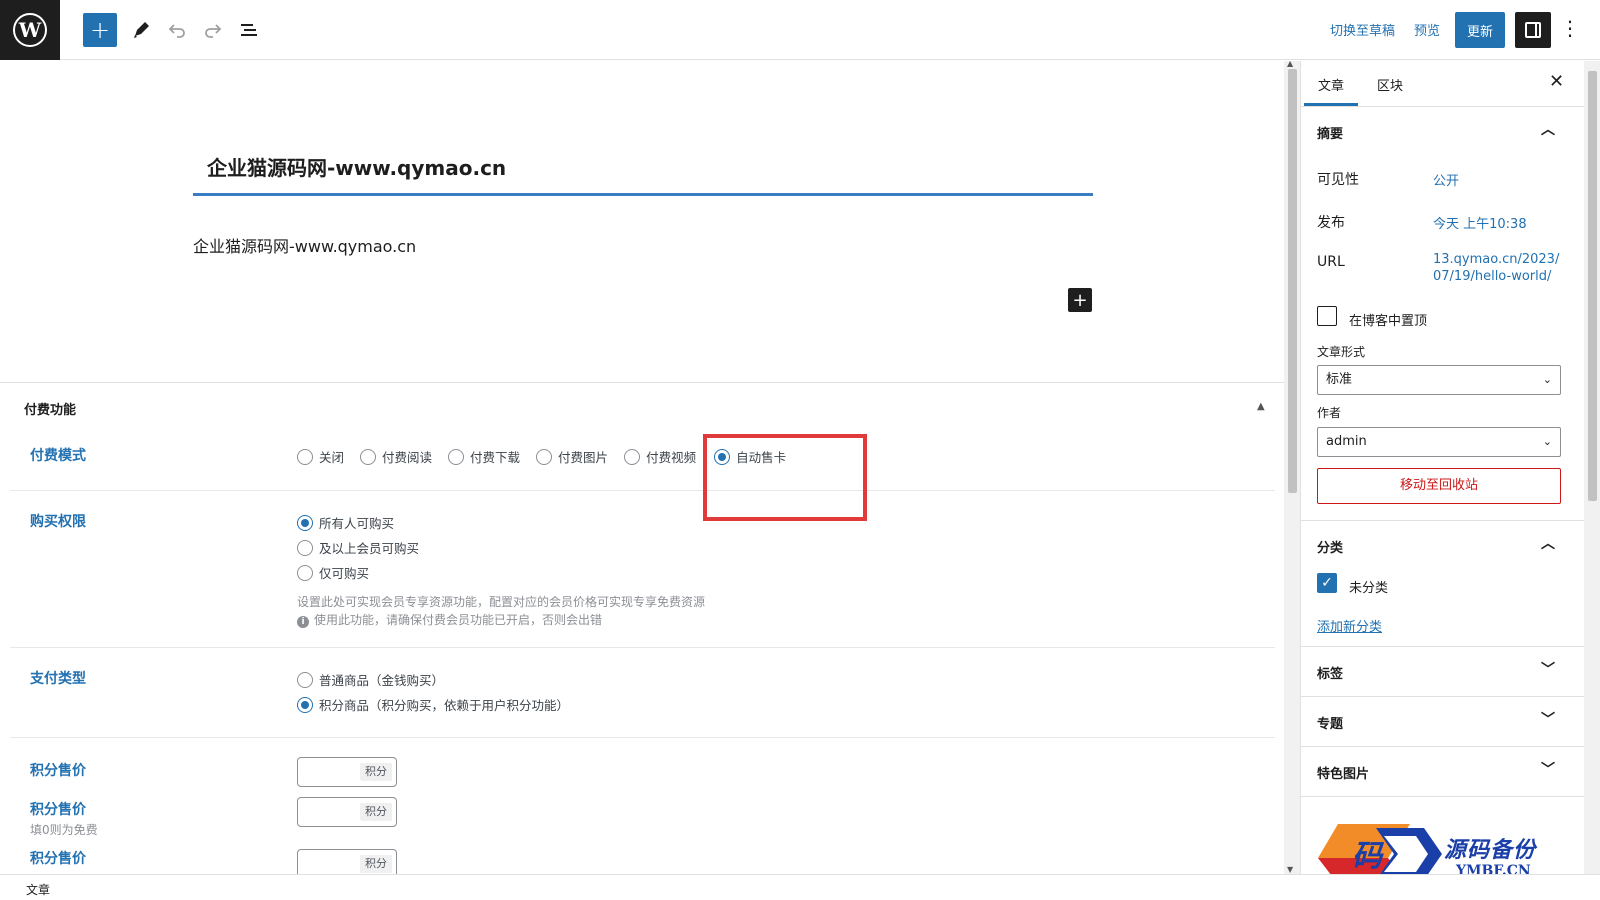 Image resolution: width=1600 pixels, height=900 pixels. What do you see at coordinates (58, 679) in the screenshot?
I see `payment-type-label: 支付类型` at bounding box center [58, 679].